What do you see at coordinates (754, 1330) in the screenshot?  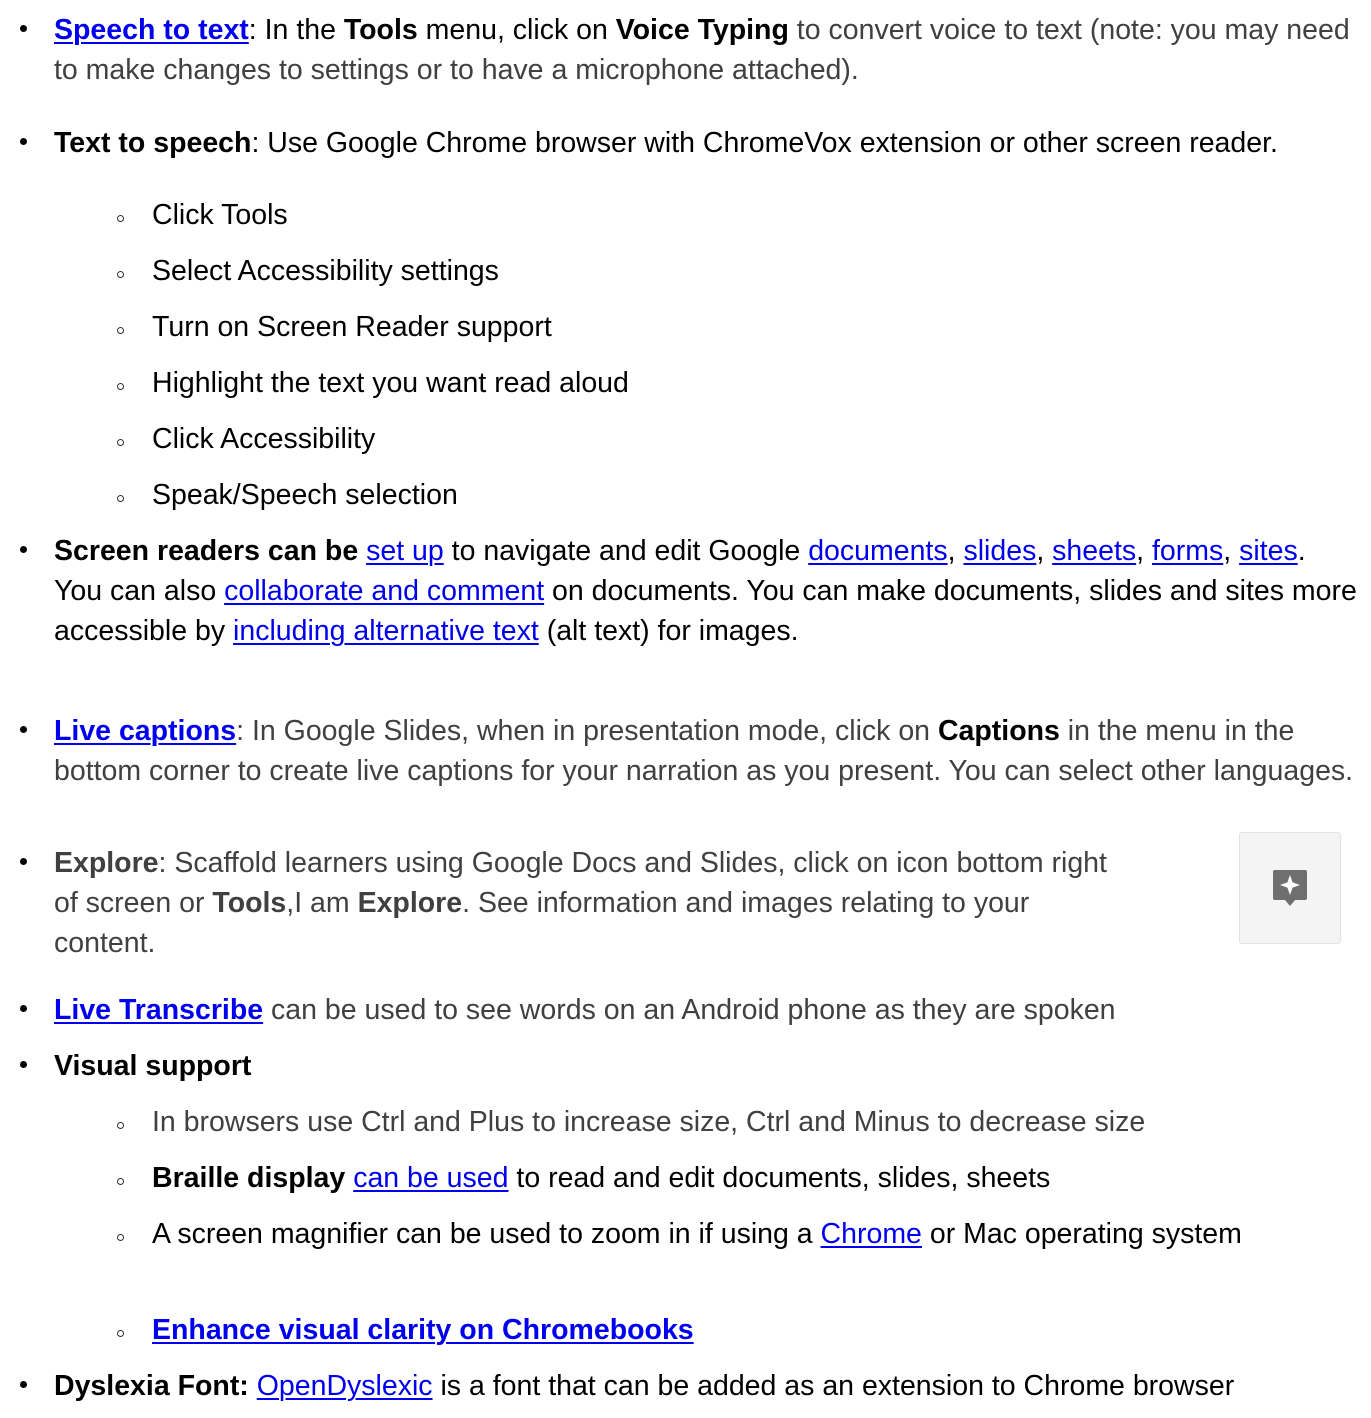 I see `sub-item-visual-clarity: Enhance visual clarity on Chromebooks` at bounding box center [754, 1330].